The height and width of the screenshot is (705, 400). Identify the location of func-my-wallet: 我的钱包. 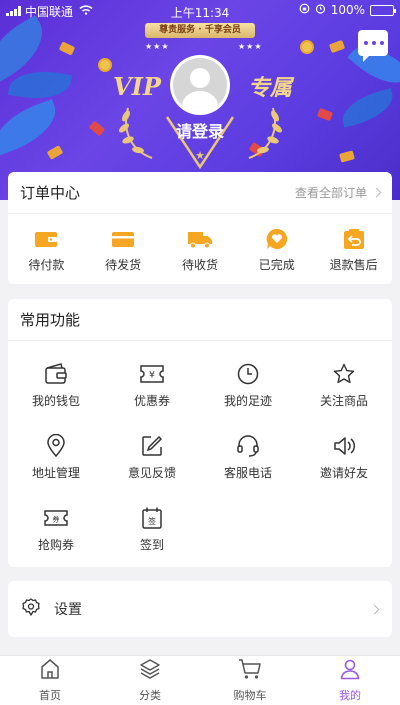
(56, 385).